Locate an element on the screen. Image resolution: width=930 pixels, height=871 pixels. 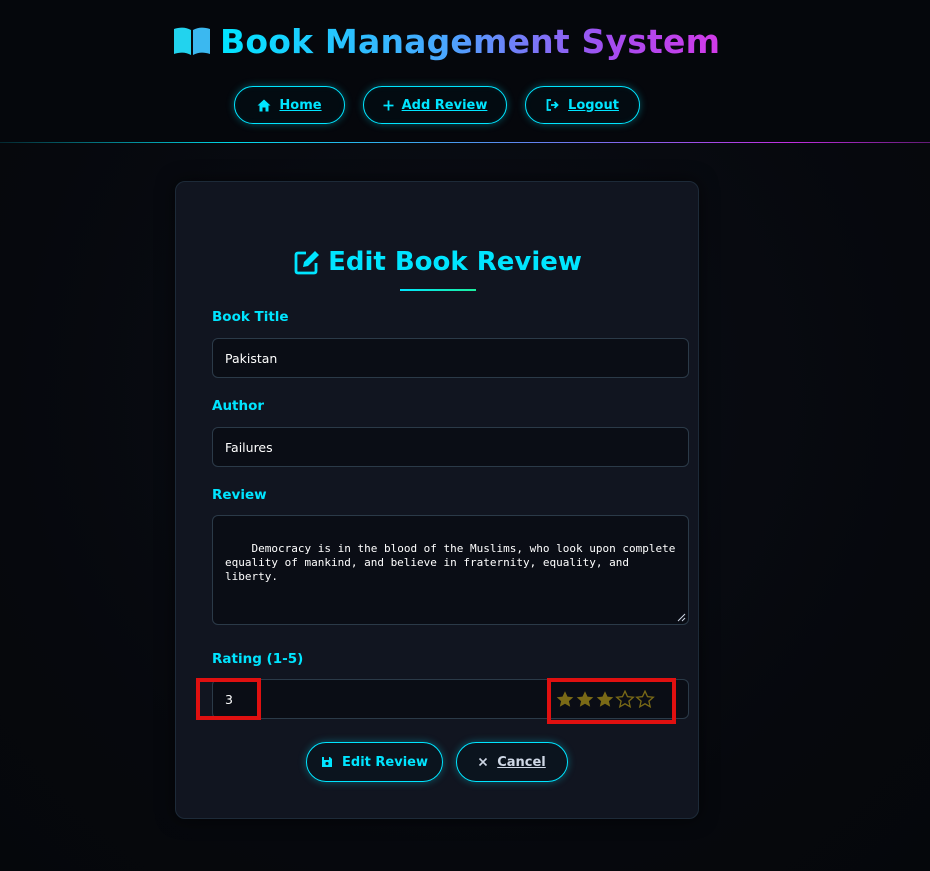
author-label: Author is located at coordinates (238, 406).